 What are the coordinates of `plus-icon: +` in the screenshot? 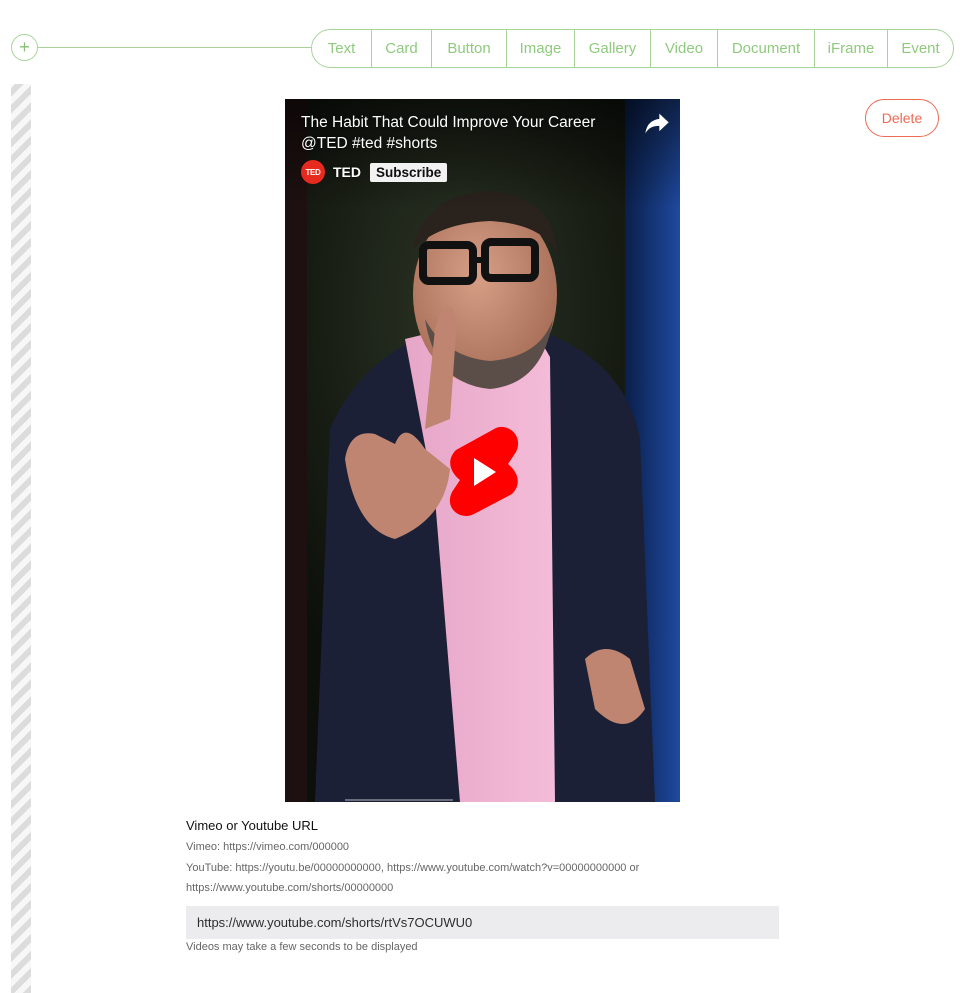 It's located at (24, 47).